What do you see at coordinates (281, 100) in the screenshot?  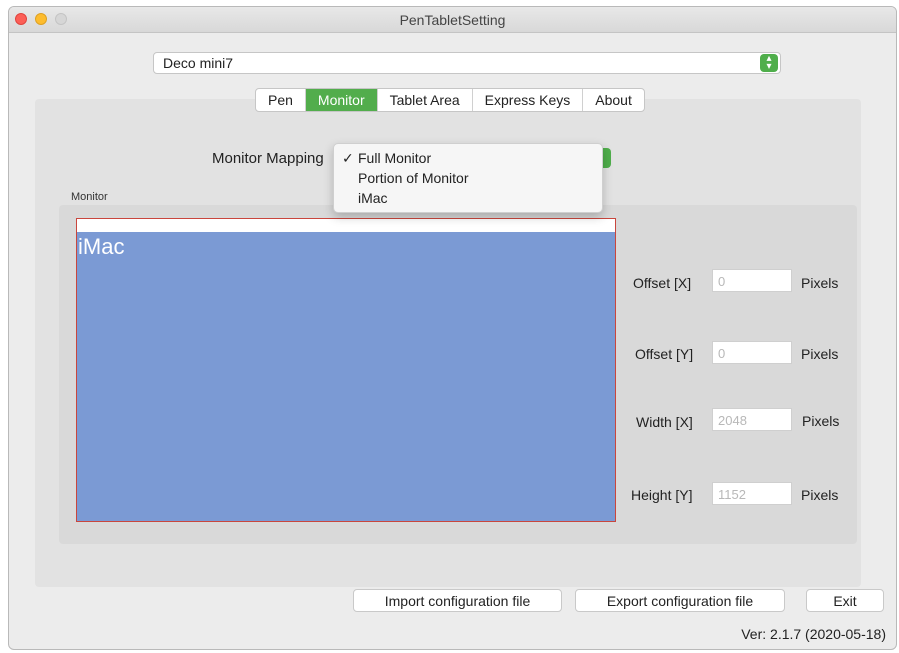 I see `tab-pen: Pen` at bounding box center [281, 100].